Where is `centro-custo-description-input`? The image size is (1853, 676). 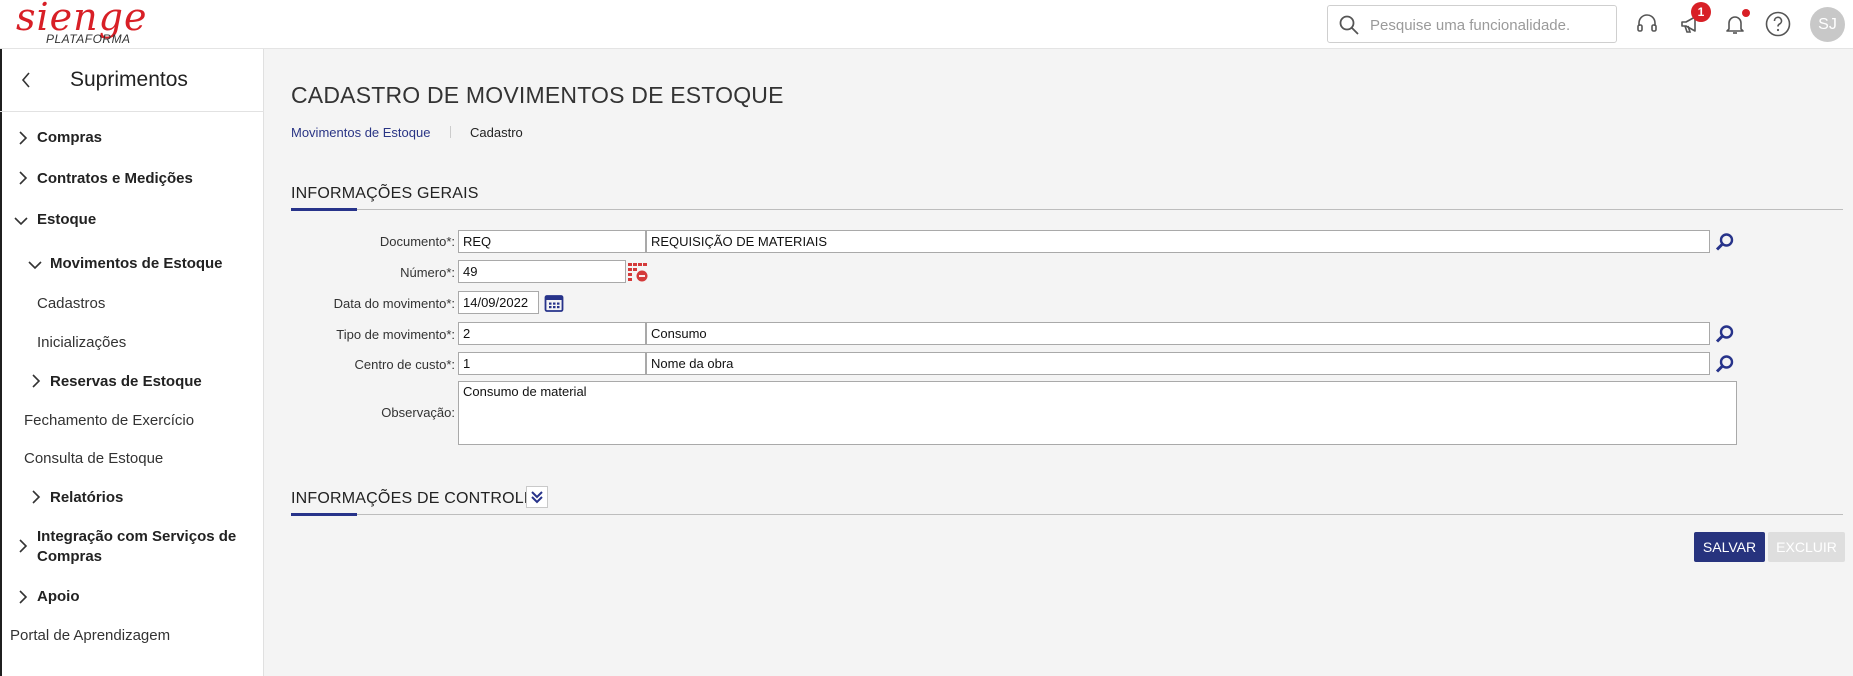
centro-custo-description-input is located at coordinates (1178, 363).